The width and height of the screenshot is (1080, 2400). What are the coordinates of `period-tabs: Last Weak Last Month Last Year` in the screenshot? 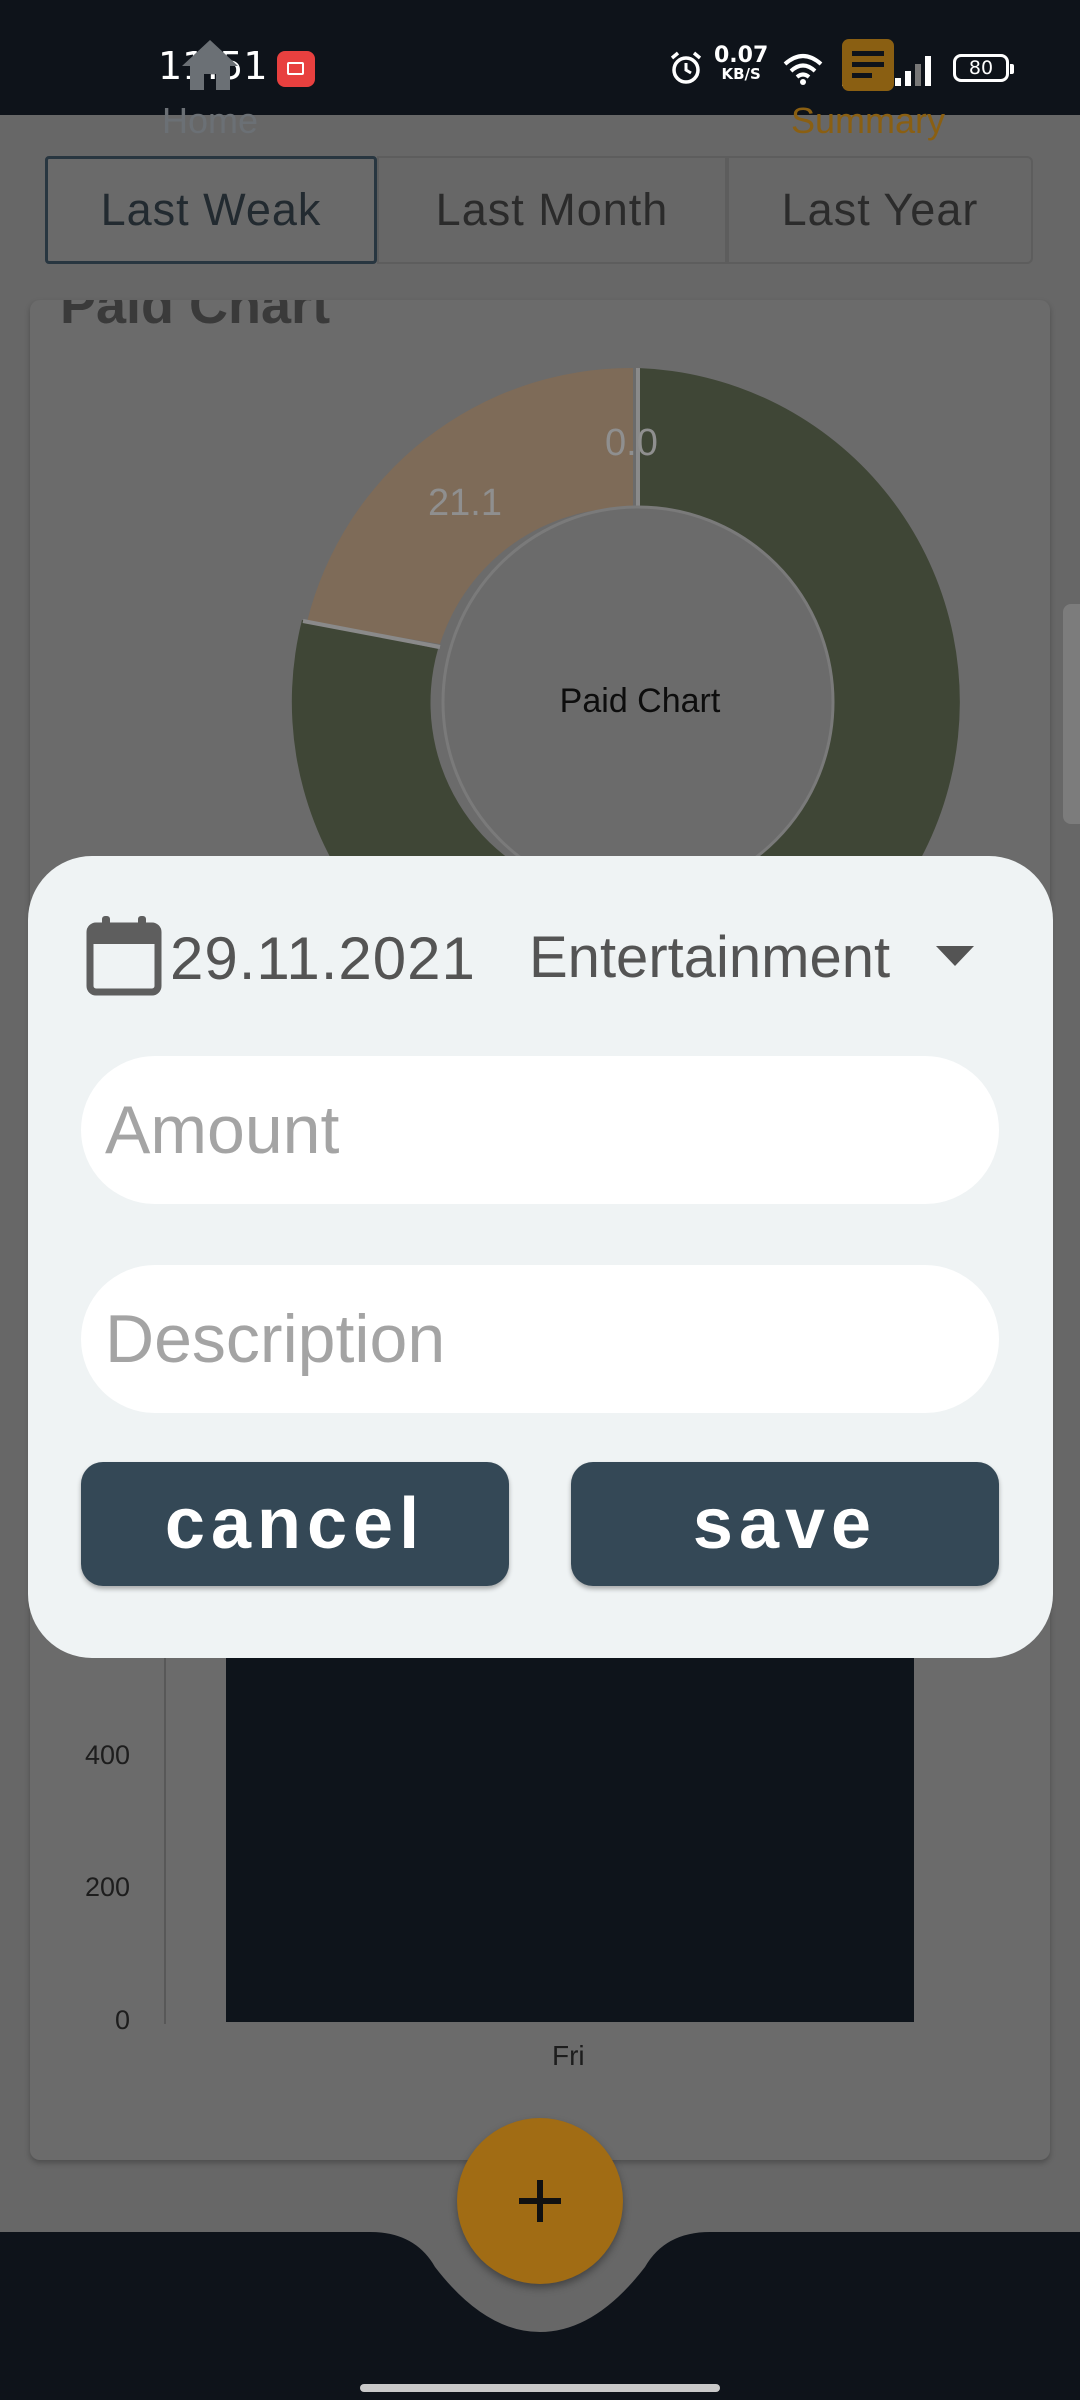 It's located at (539, 210).